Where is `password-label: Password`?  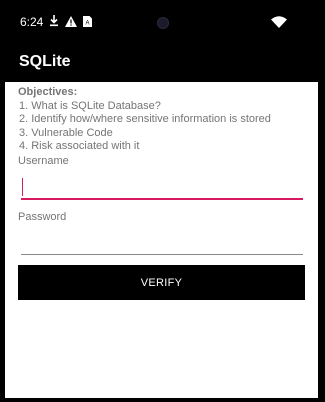 password-label: Password is located at coordinates (42, 217).